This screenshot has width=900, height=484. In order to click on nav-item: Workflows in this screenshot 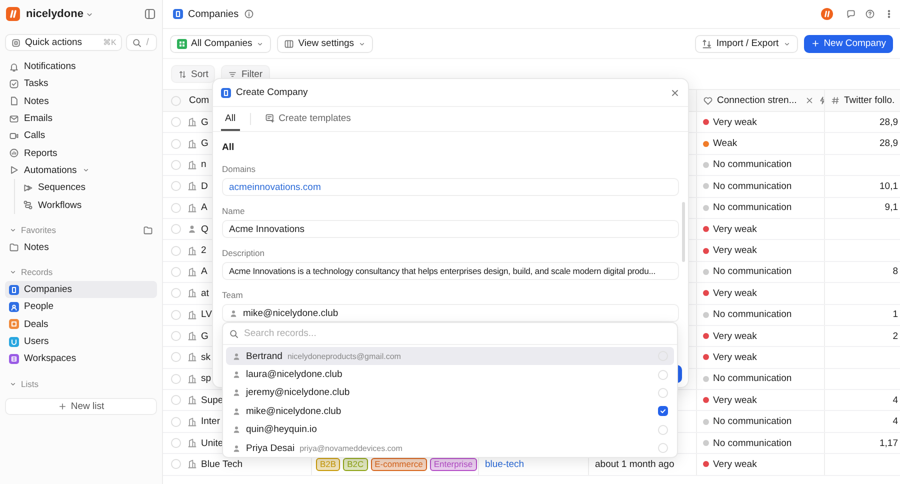, I will do `click(88, 205)`.